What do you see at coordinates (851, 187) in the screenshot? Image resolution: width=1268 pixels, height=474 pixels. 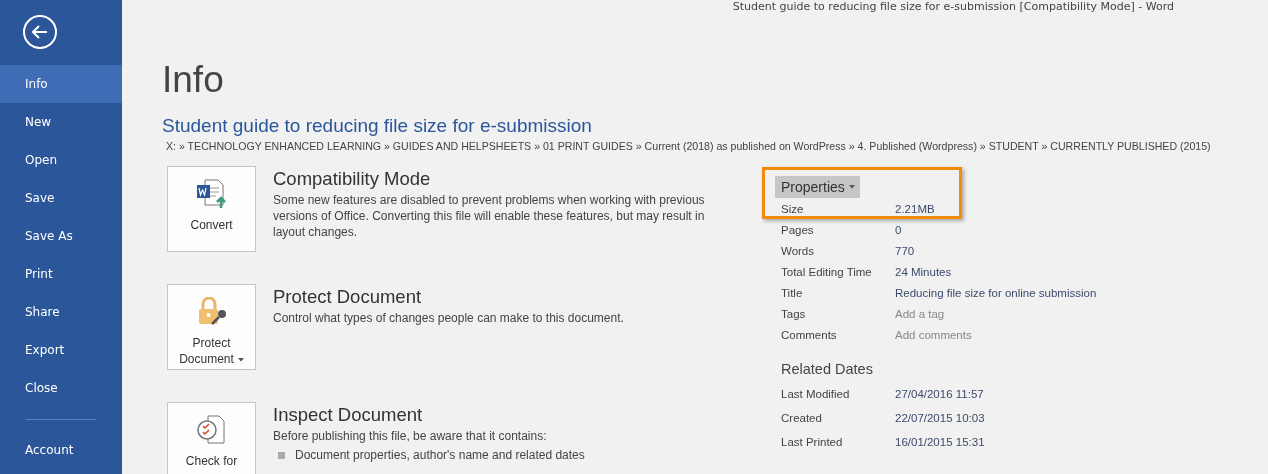 I see `caret-icon` at bounding box center [851, 187].